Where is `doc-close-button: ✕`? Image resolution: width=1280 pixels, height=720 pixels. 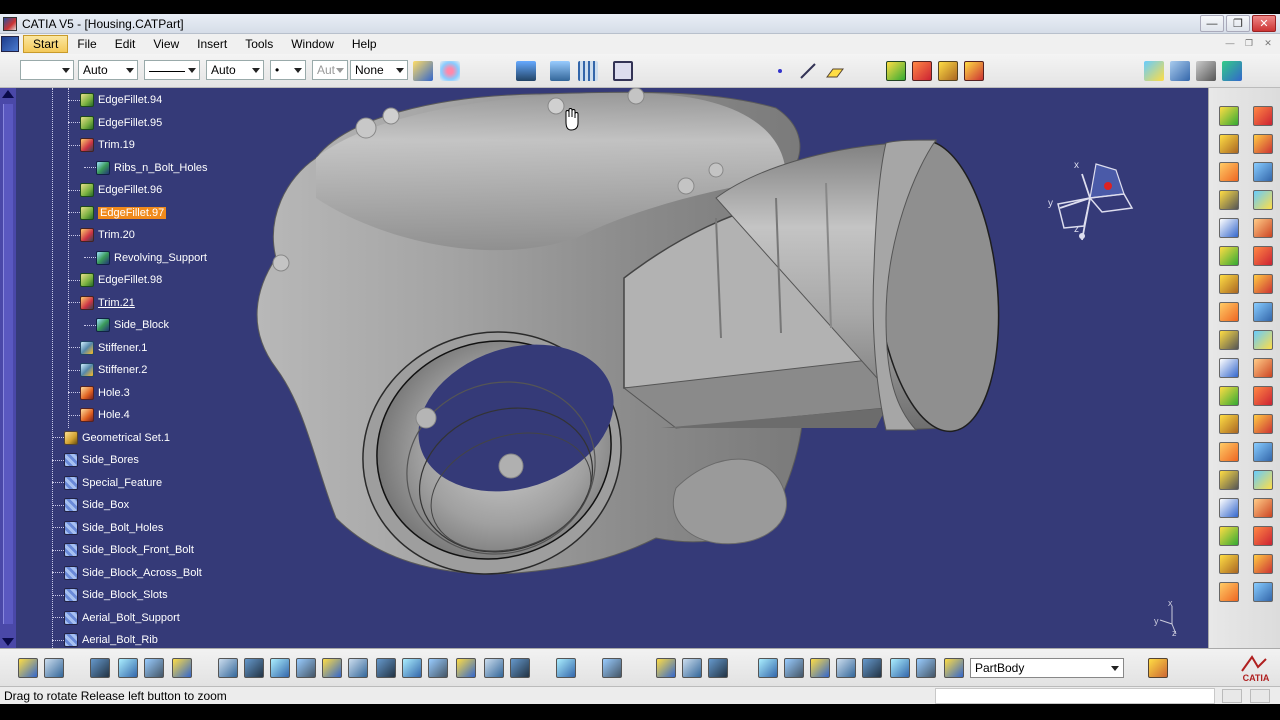
doc-close-button: ✕ is located at coordinates (1268, 43).